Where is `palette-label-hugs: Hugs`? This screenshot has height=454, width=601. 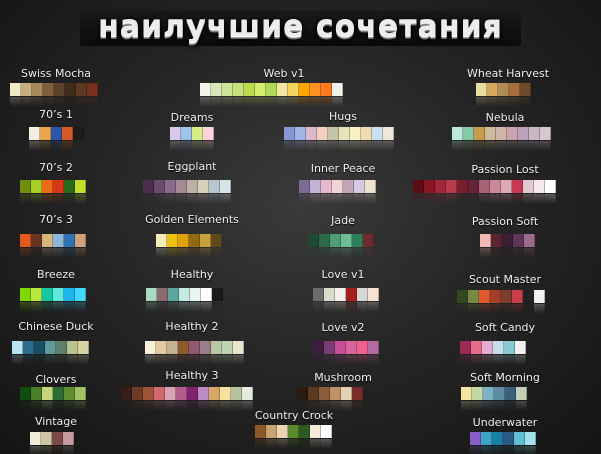 palette-label-hugs: Hugs is located at coordinates (343, 116).